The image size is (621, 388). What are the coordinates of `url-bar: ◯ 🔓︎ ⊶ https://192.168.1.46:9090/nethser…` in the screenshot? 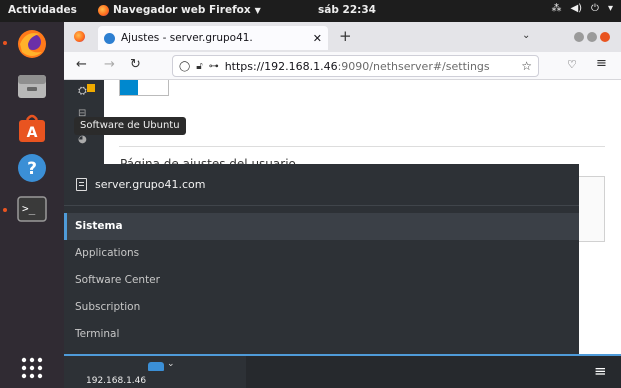 It's located at (355, 66).